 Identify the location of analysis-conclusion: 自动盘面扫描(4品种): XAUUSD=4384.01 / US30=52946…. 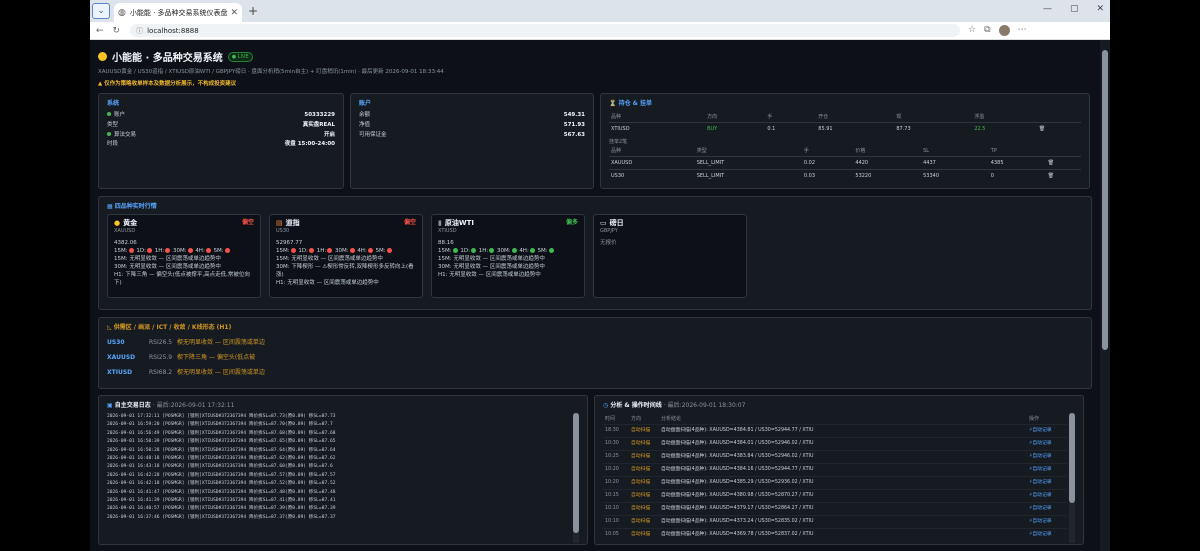
(843, 444).